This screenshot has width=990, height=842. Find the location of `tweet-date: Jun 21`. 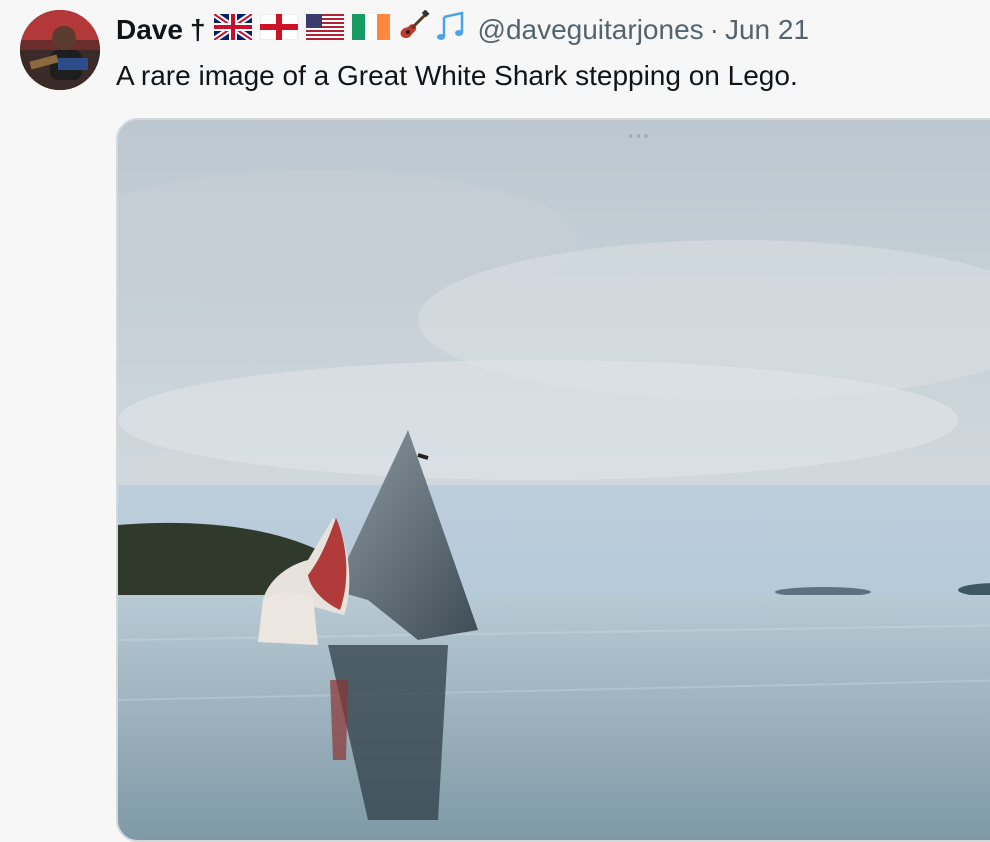

tweet-date: Jun 21 is located at coordinates (767, 30).